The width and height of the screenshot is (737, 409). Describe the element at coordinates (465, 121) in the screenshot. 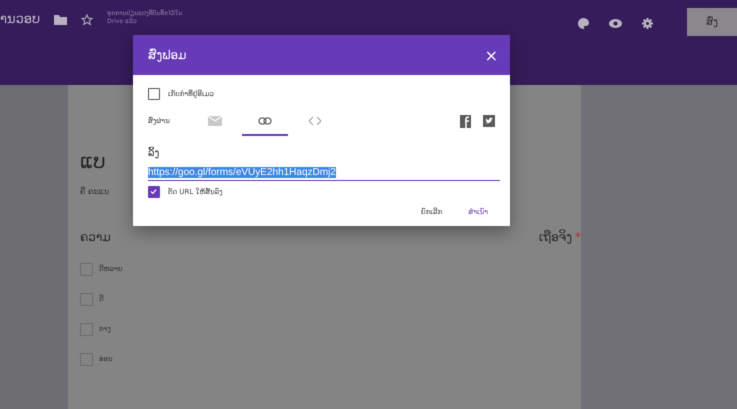

I see `facebook-icon` at that location.